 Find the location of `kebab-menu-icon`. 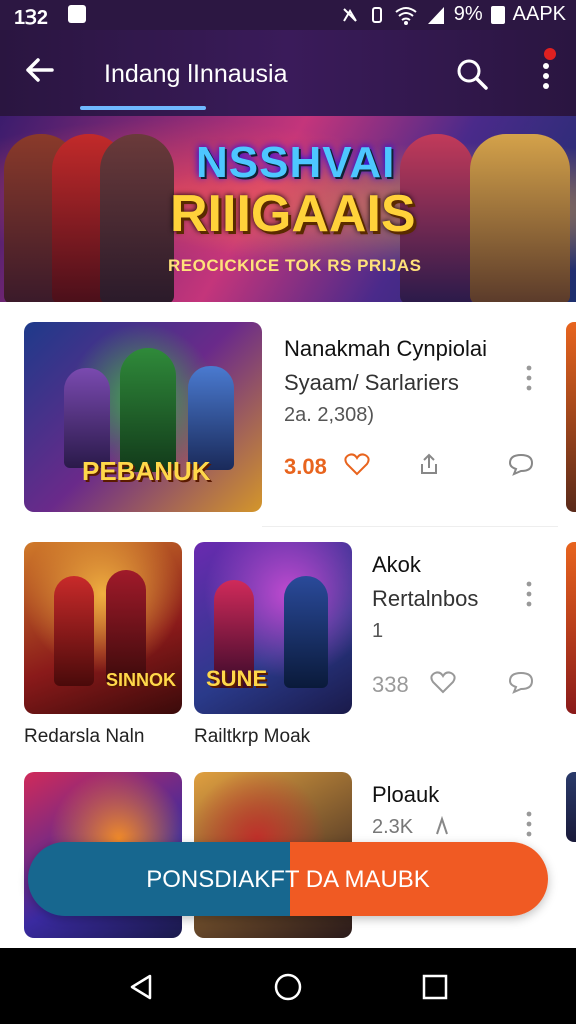

kebab-menu-icon is located at coordinates (529, 378).